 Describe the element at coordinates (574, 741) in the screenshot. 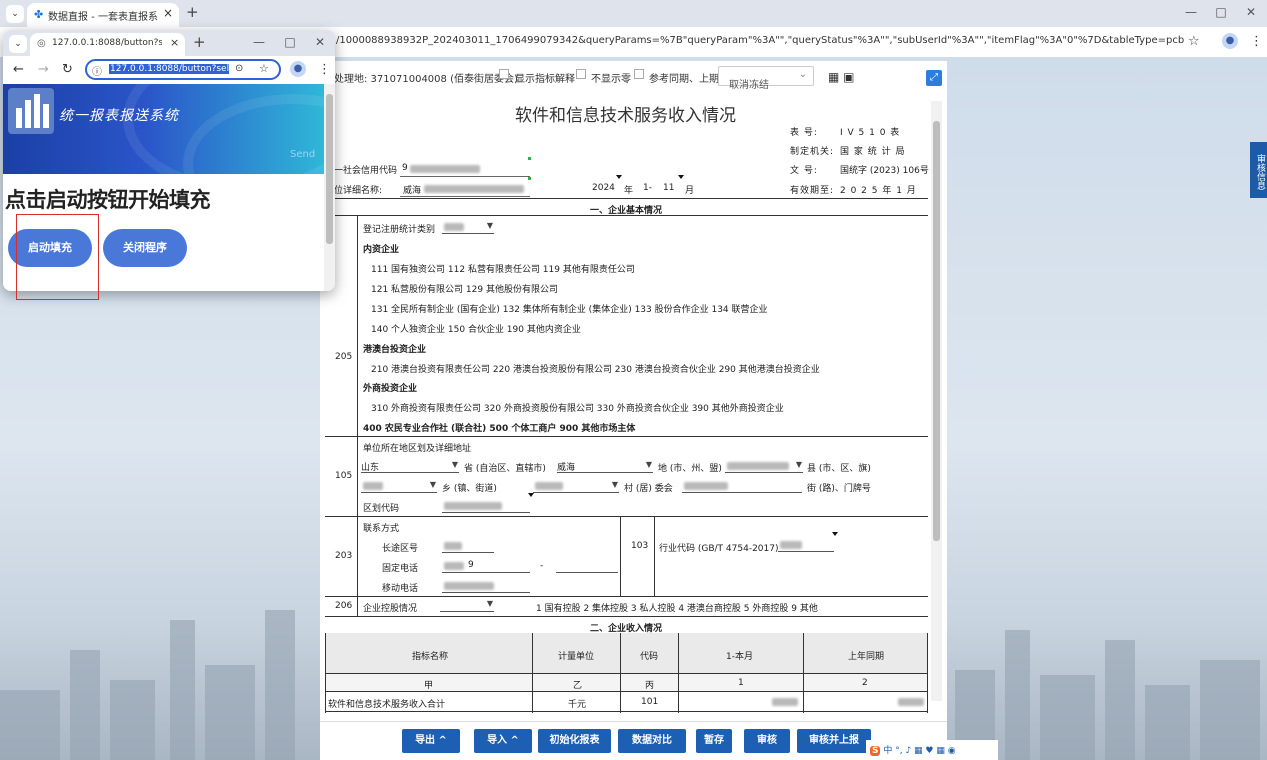

I see `init-report-button: 初始化报表` at that location.